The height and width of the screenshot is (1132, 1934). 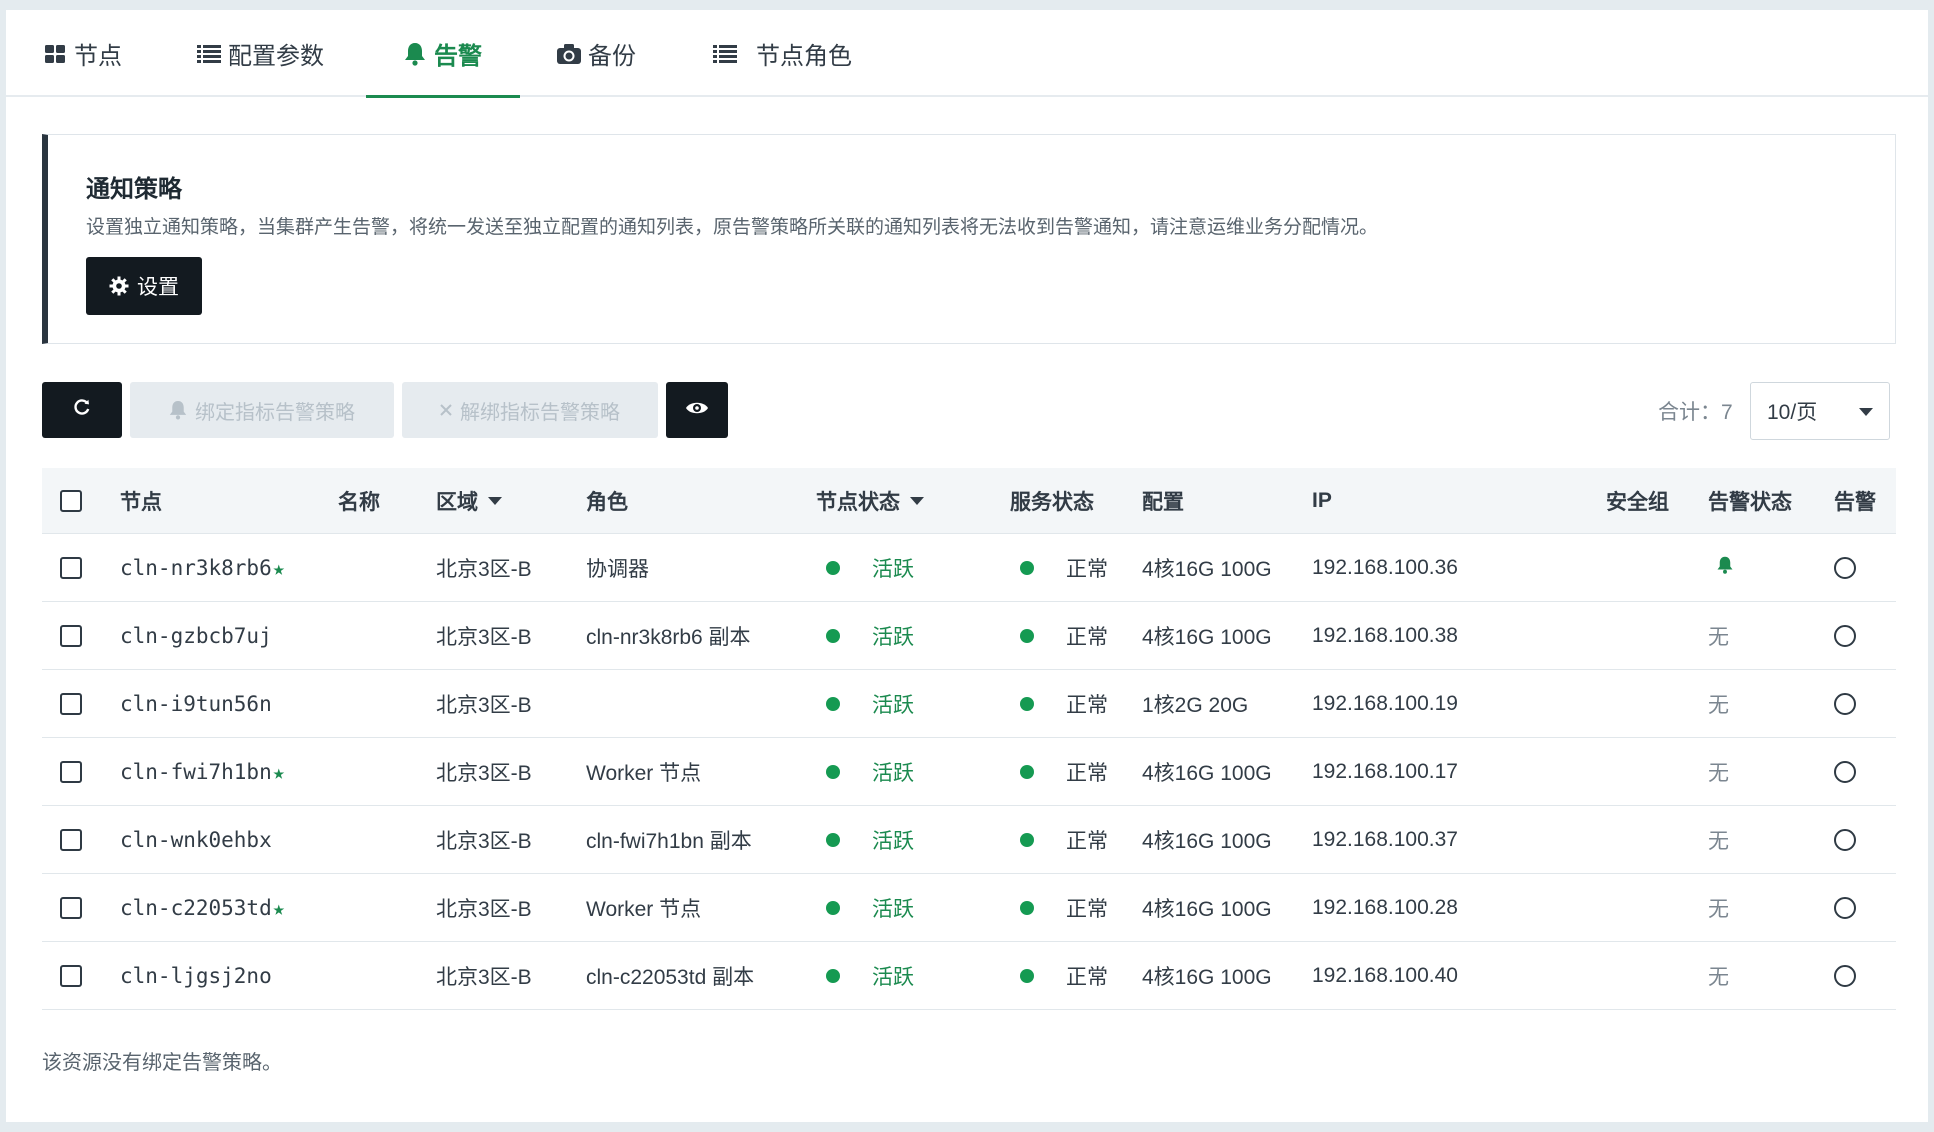 I want to click on select-all-cell, so click(x=71, y=501).